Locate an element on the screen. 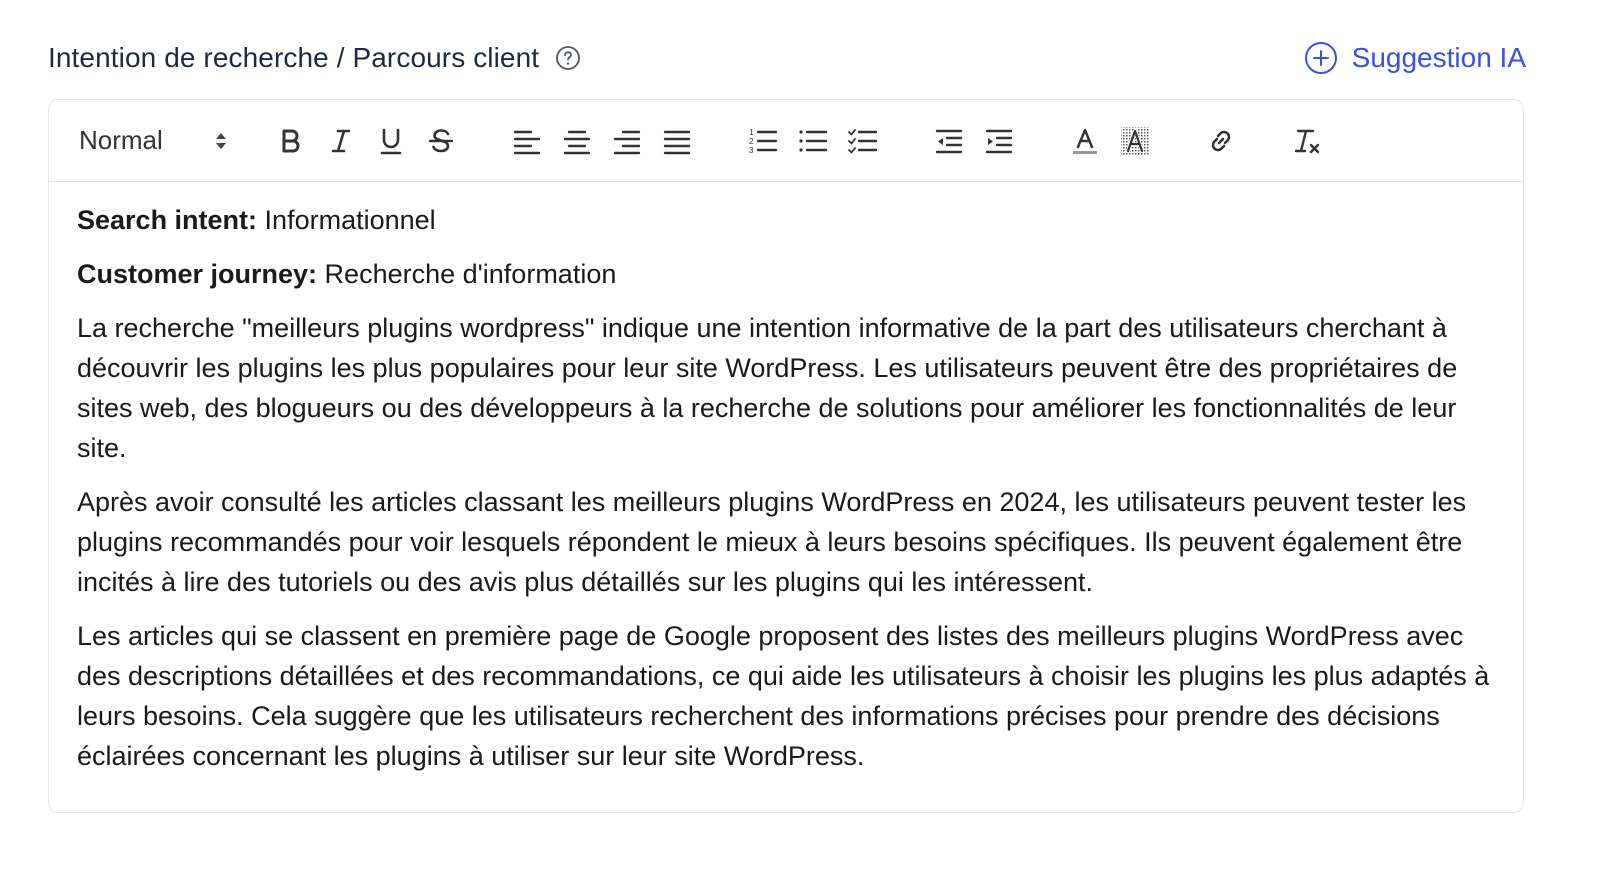 This screenshot has width=1600, height=874. strikethrough-icon is located at coordinates (441, 140).